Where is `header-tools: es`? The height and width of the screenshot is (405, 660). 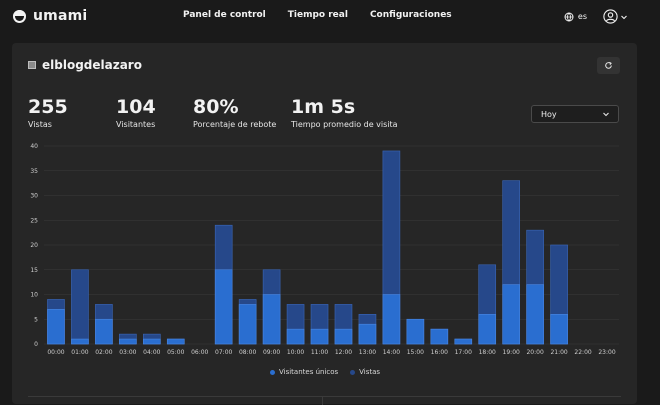
header-tools: es is located at coordinates (582, 16).